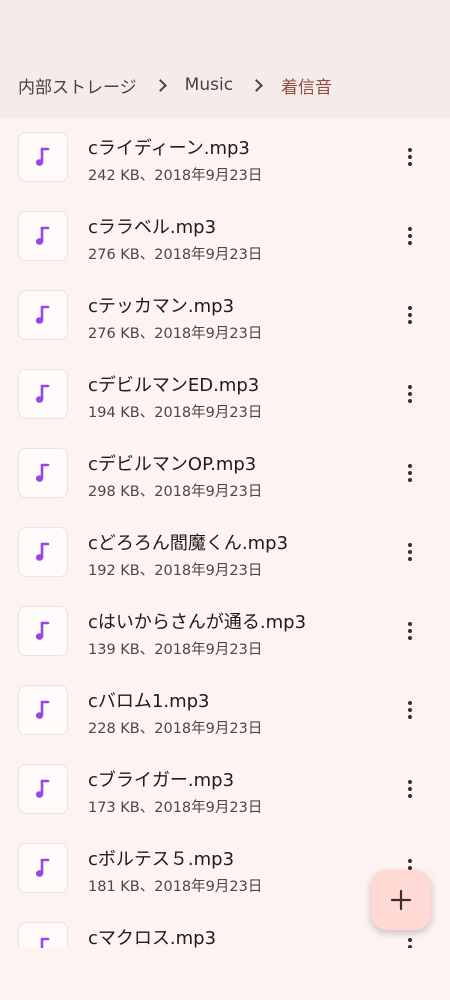 The height and width of the screenshot is (1000, 450). Describe the element at coordinates (225, 59) in the screenshot. I see `top-bar: 内部ストレージ Music 着信音` at that location.